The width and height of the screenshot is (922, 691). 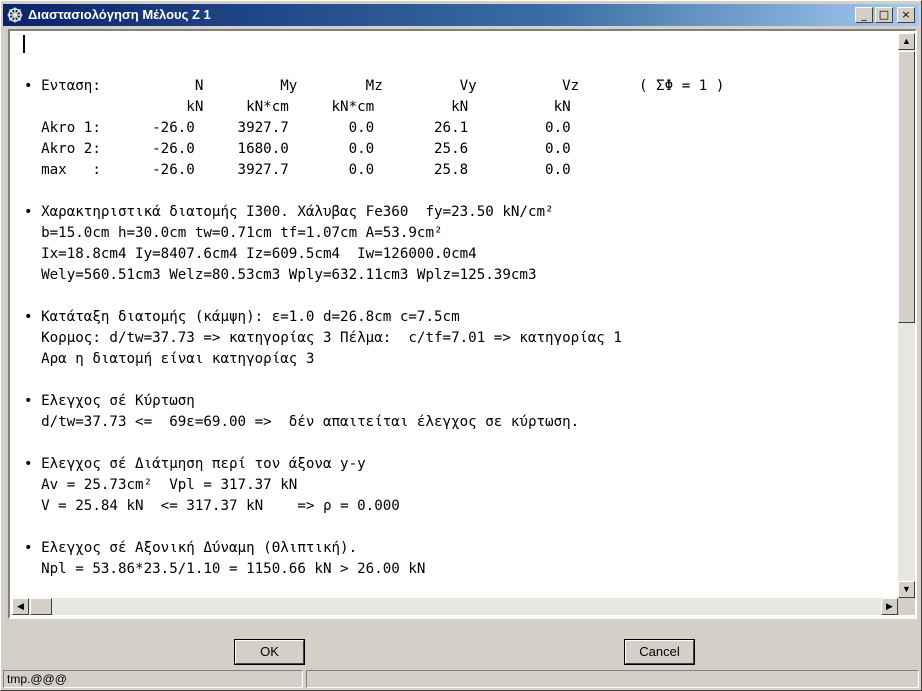 What do you see at coordinates (169, 359) in the screenshot?
I see `report-line: Αρα η διατομή είναι κατηγορίας 3` at bounding box center [169, 359].